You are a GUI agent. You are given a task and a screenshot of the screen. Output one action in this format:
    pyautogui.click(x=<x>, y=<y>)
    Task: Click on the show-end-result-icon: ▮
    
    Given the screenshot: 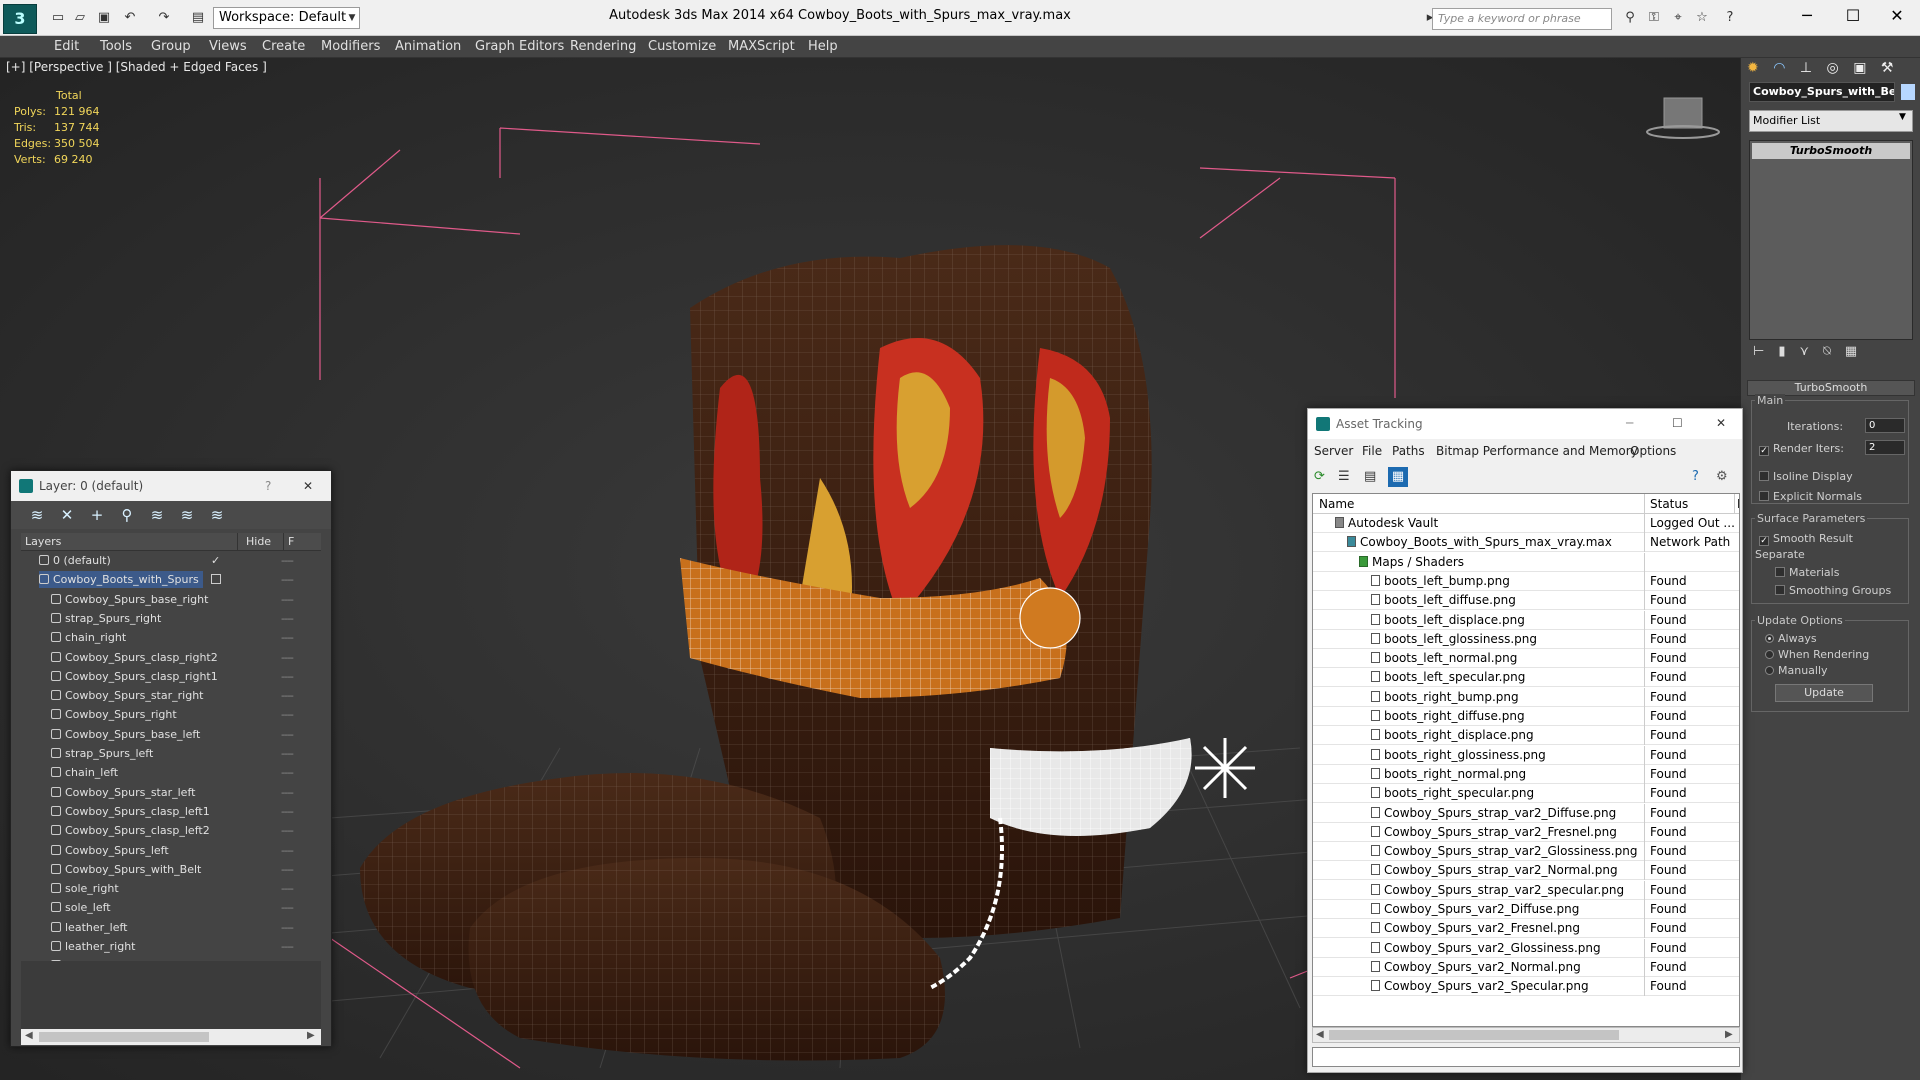 What is the action you would take?
    pyautogui.click(x=1788, y=351)
    